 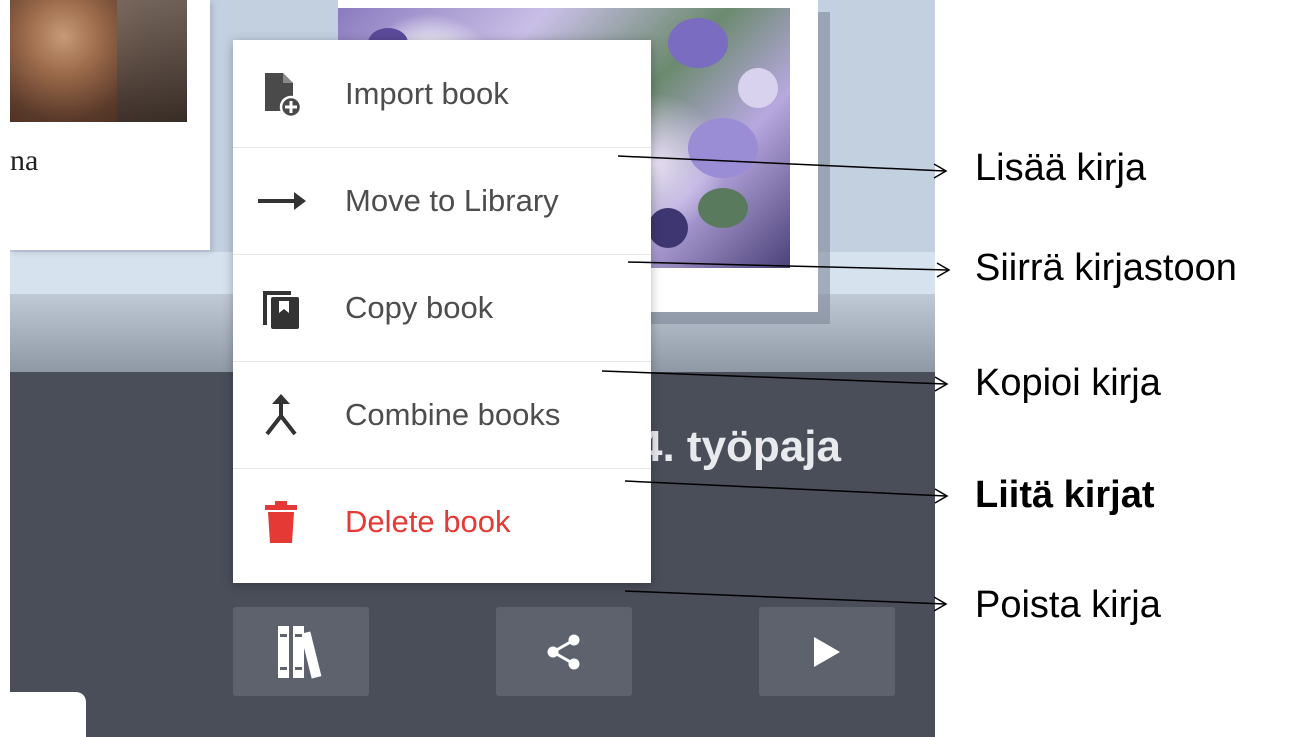 I want to click on merge-icon, so click(x=281, y=415).